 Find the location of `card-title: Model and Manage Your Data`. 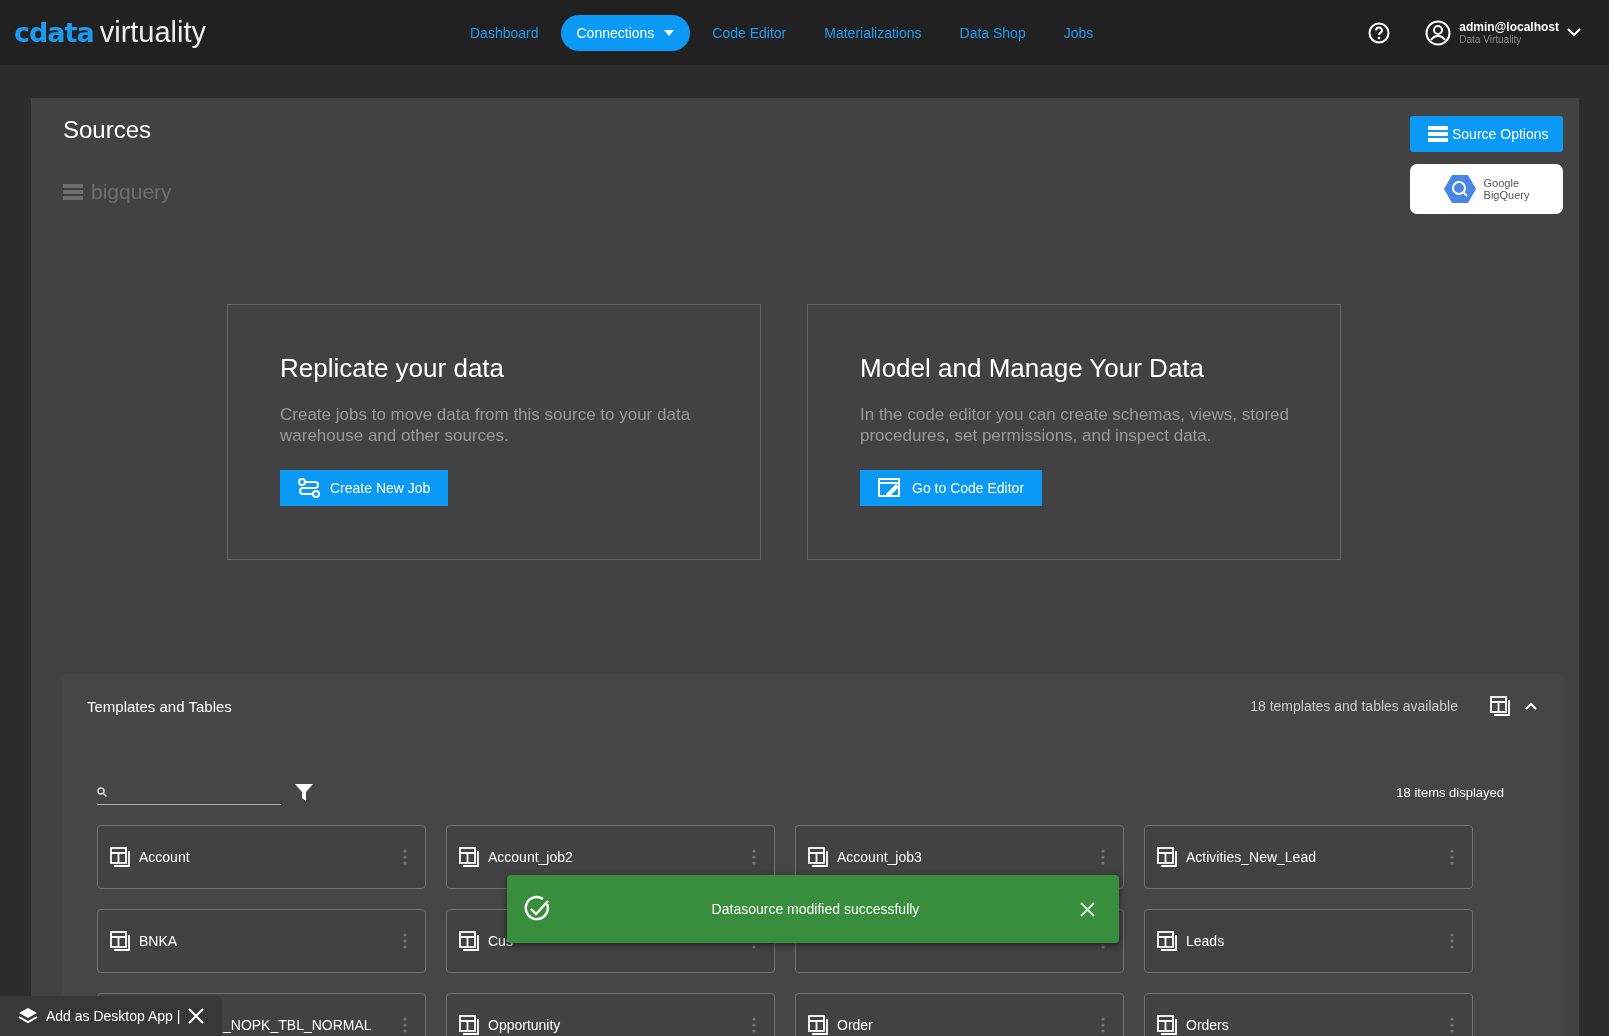

card-title: Model and Manage Your Data is located at coordinates (1033, 368).